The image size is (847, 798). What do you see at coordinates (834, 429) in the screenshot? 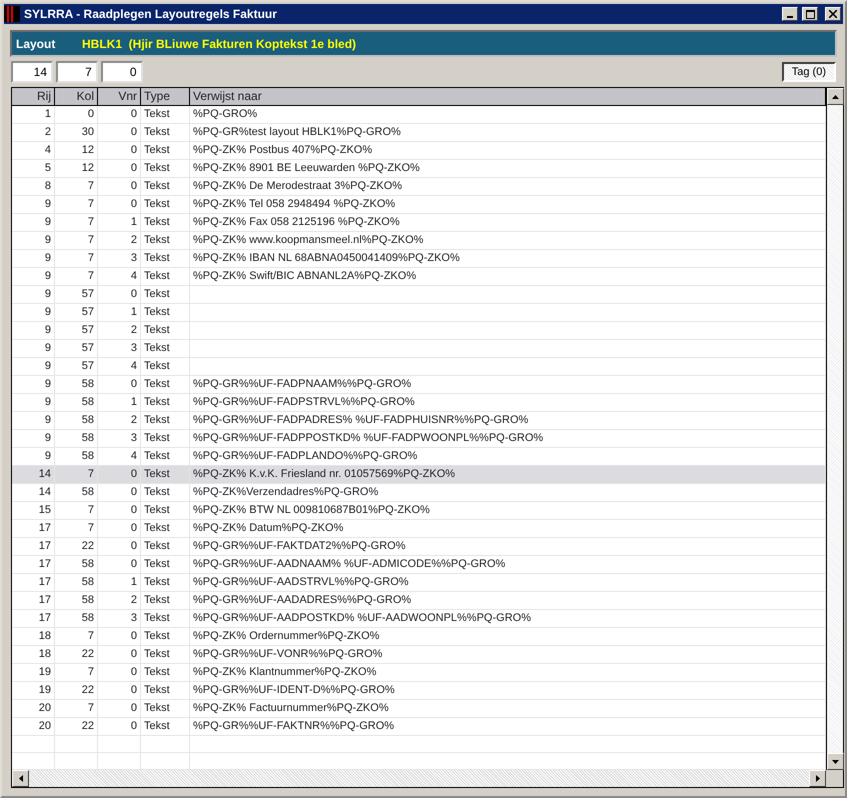
I see `vertical-scrollbar` at bounding box center [834, 429].